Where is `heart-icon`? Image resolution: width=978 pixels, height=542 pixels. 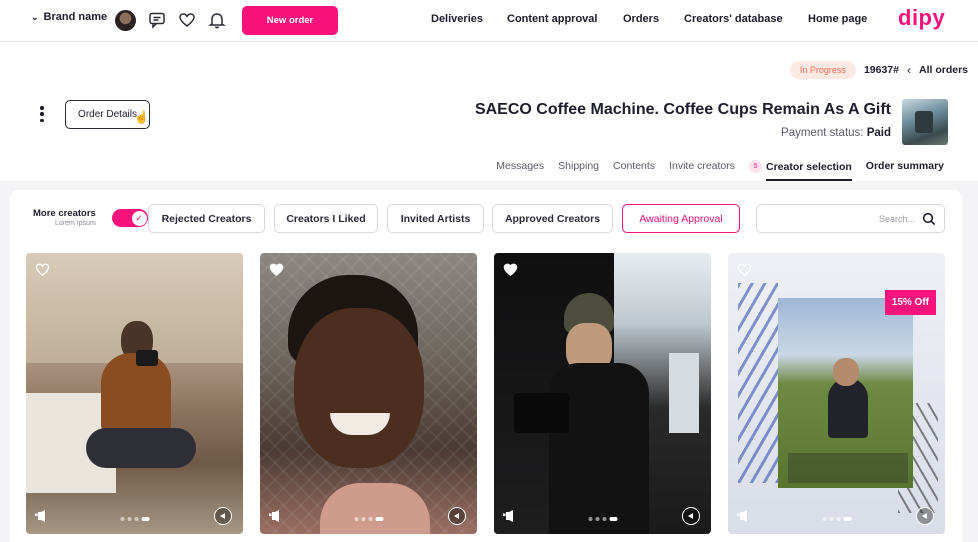 heart-icon is located at coordinates (187, 20).